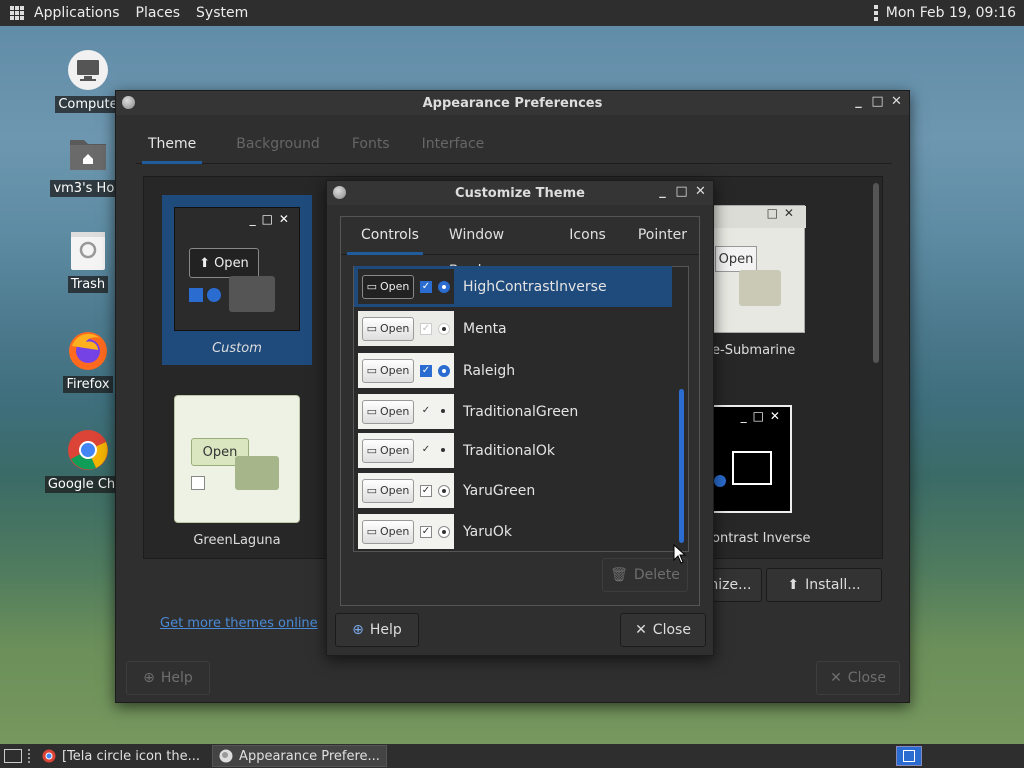  Describe the element at coordinates (13, 756) in the screenshot. I see `show-desktop-icon` at that location.